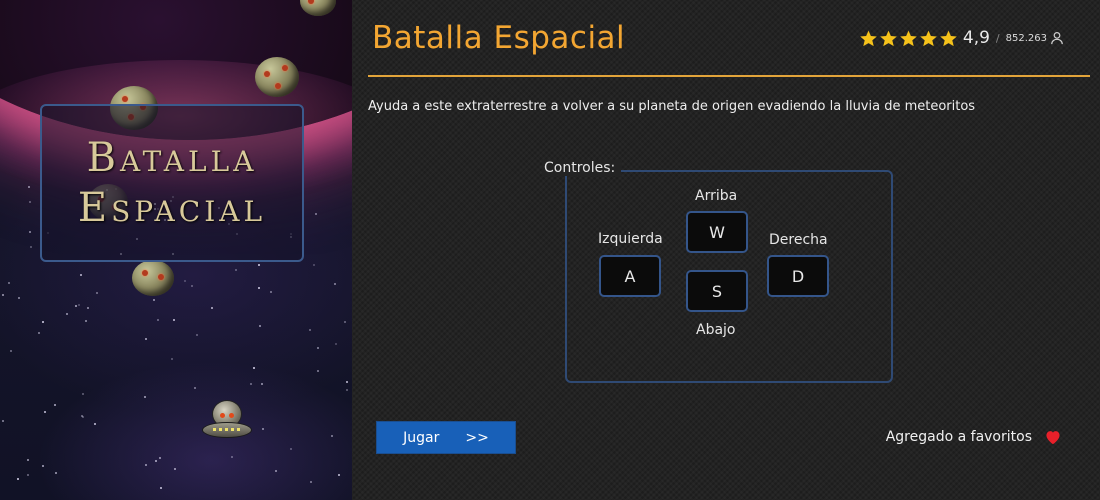 The width and height of the screenshot is (1100, 500). Describe the element at coordinates (798, 240) in the screenshot. I see `right-label: Derecha` at that location.